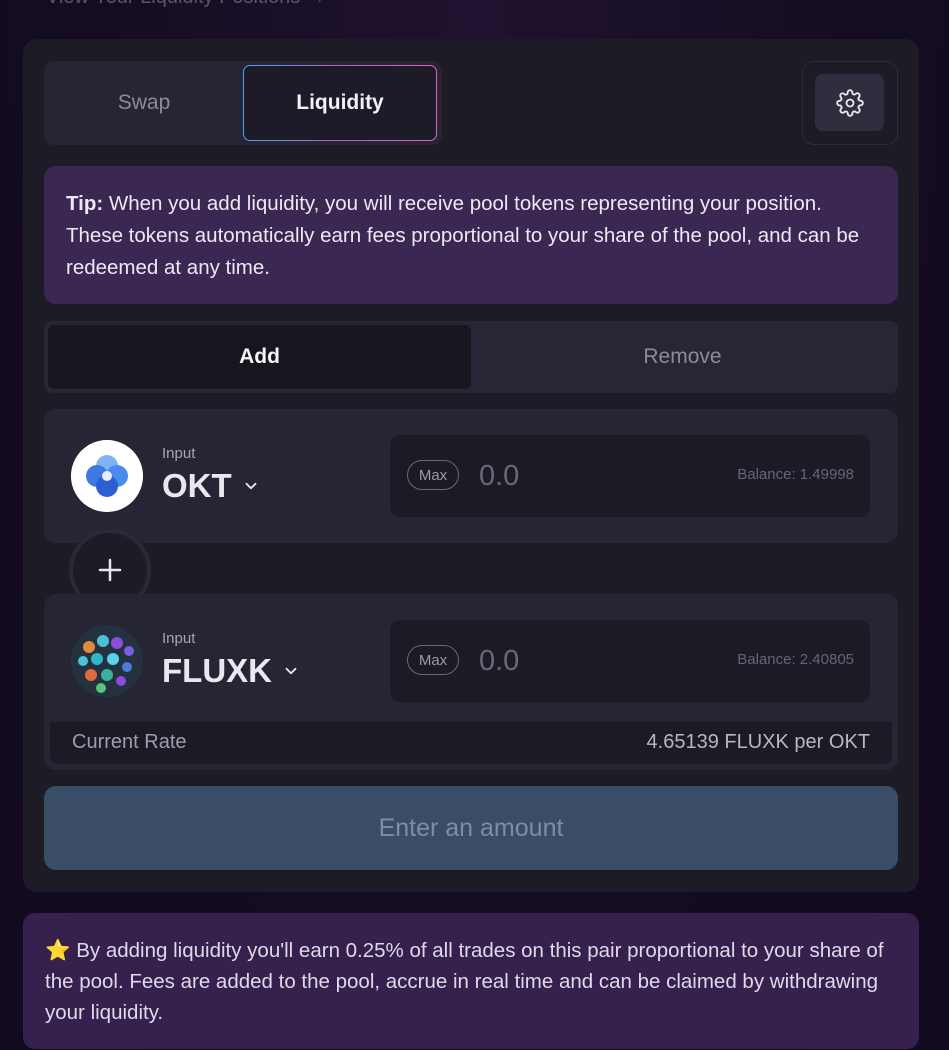  Describe the element at coordinates (85, 203) in the screenshot. I see `tip-title: Tip:` at that location.